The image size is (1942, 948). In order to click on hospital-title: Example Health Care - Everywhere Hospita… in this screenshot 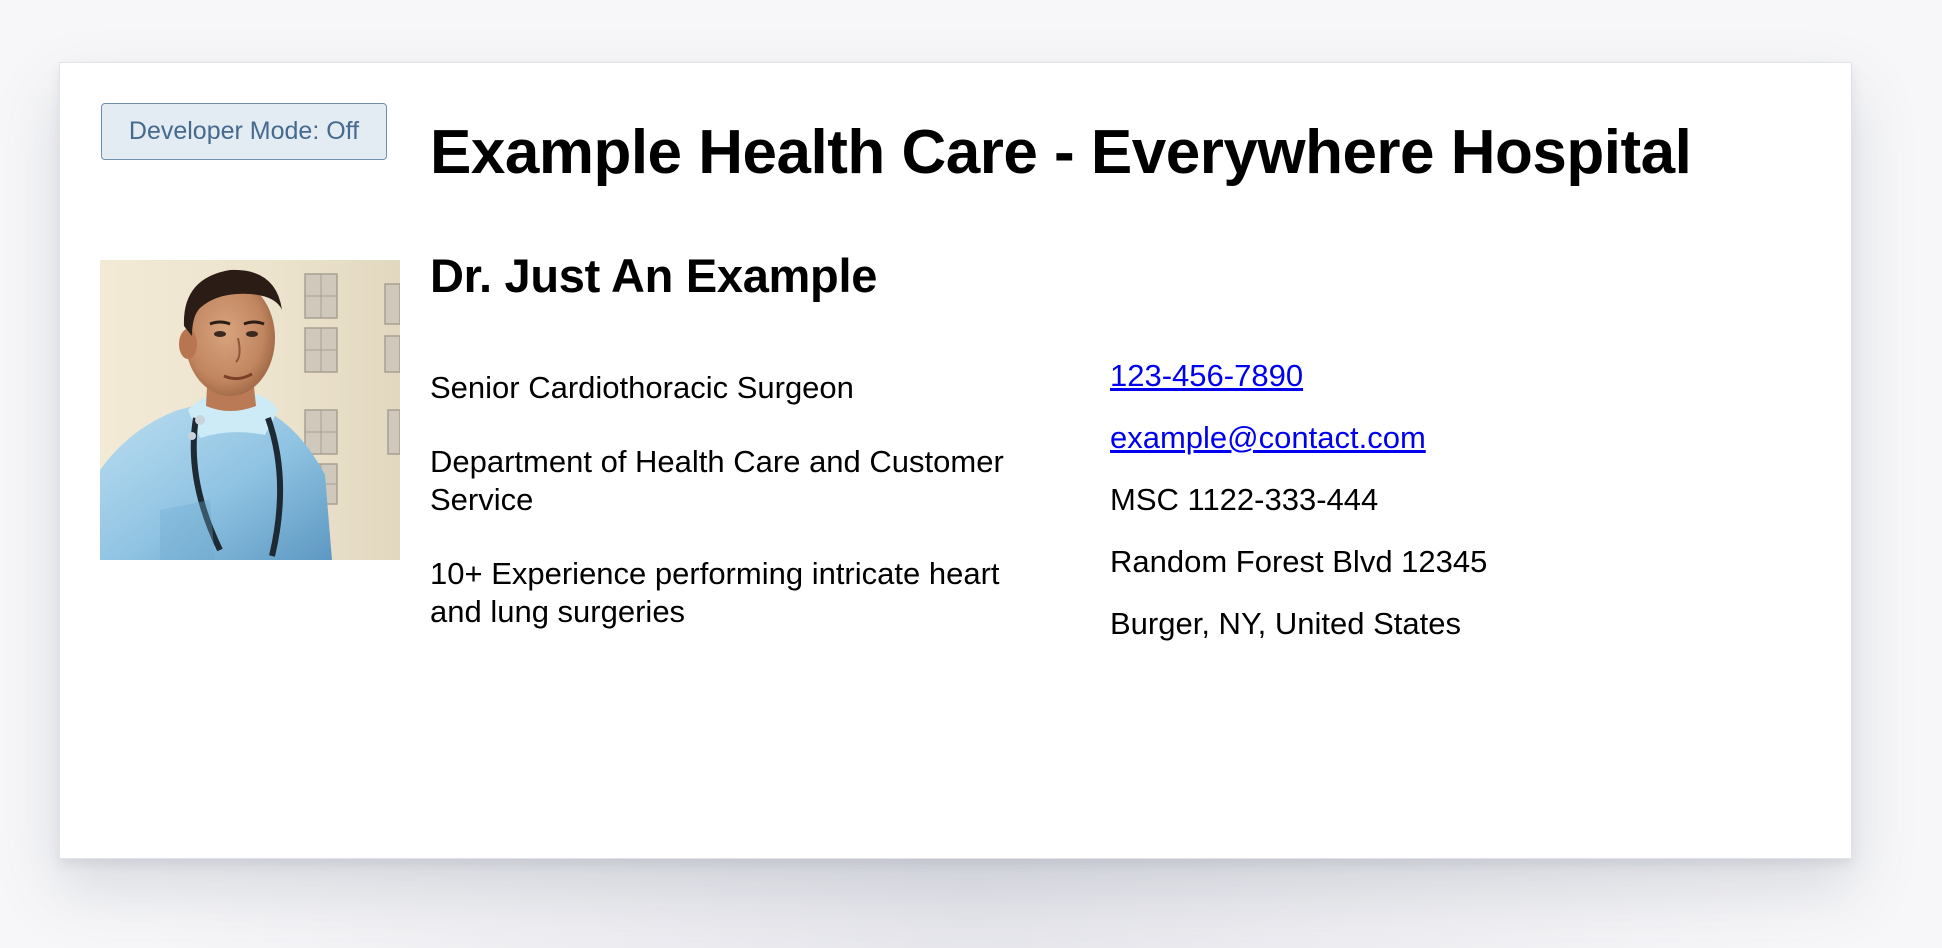, I will do `click(1061, 152)`.